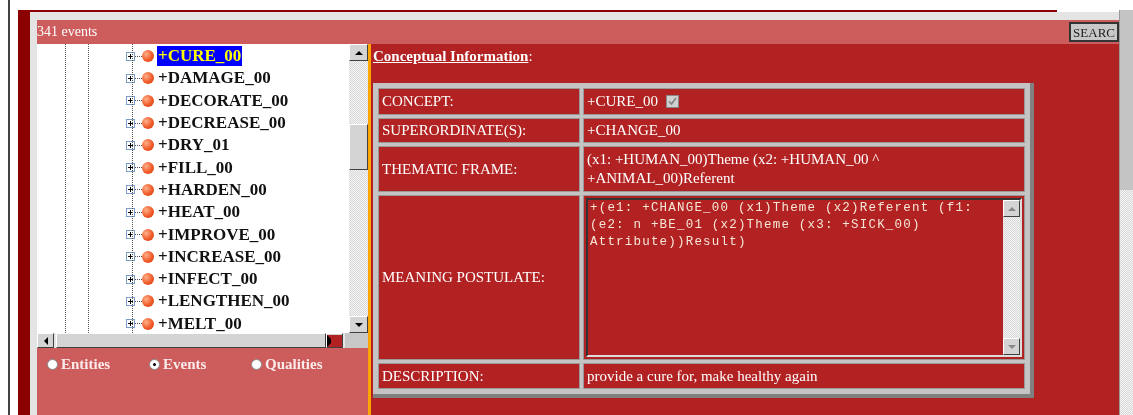  What do you see at coordinates (217, 234) in the screenshot?
I see `tree-item: +IMPROVE_00` at bounding box center [217, 234].